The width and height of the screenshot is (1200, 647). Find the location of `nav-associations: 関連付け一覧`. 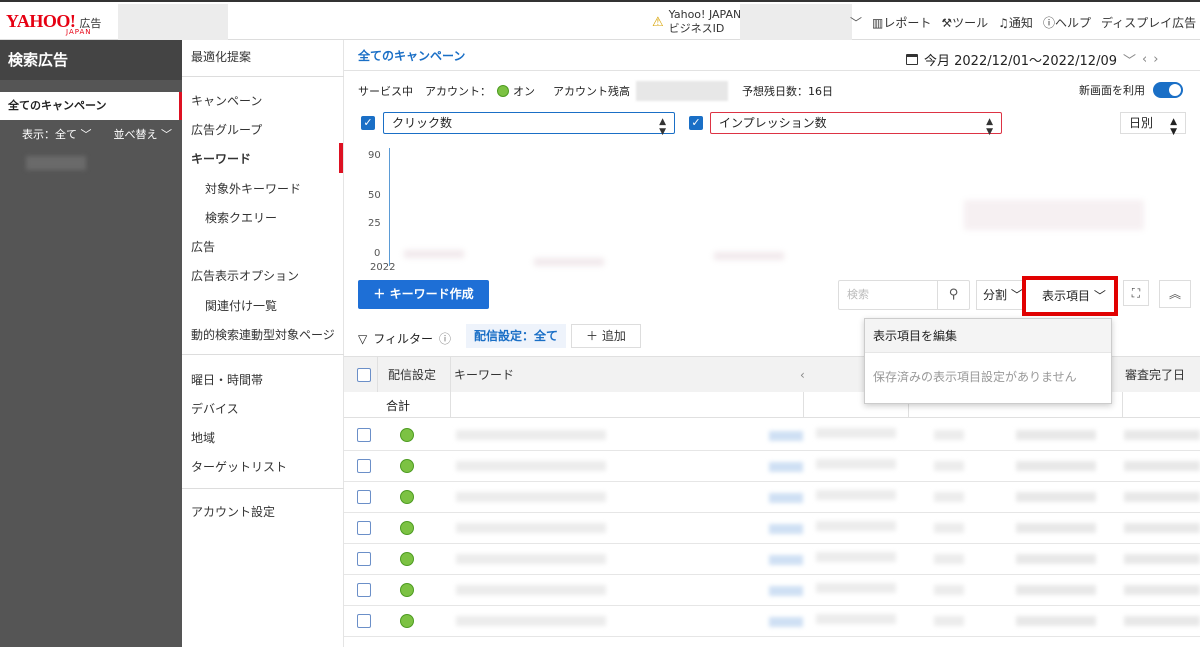

nav-associations: 関連付け一覧 is located at coordinates (241, 305).